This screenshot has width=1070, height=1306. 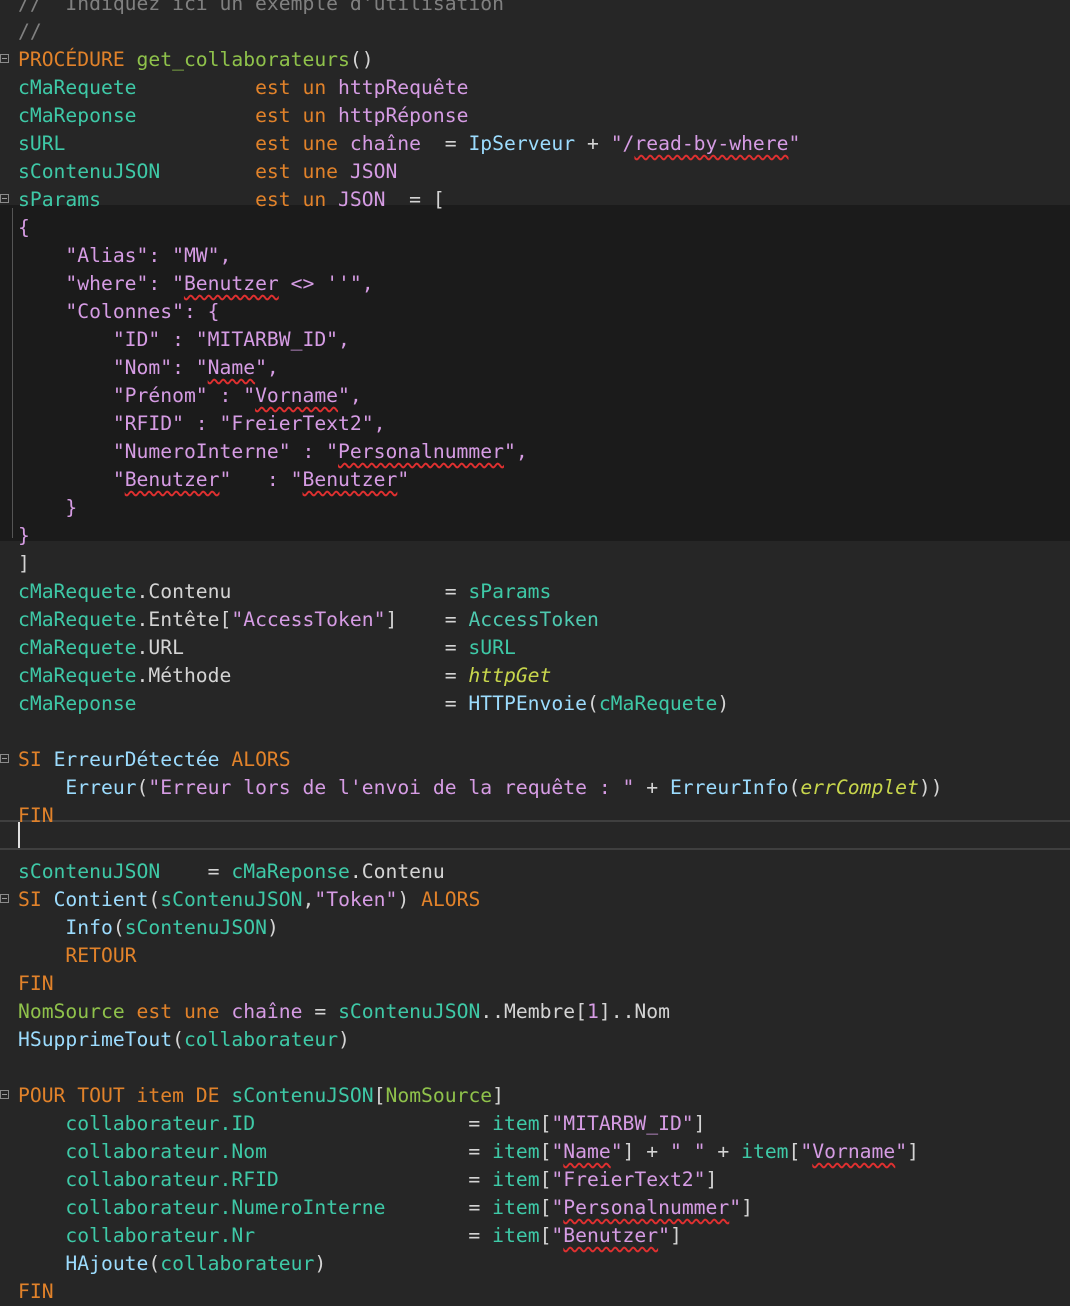 What do you see at coordinates (535, 116) in the screenshot?
I see `code-line: cMaReponse est un httpRéponse` at bounding box center [535, 116].